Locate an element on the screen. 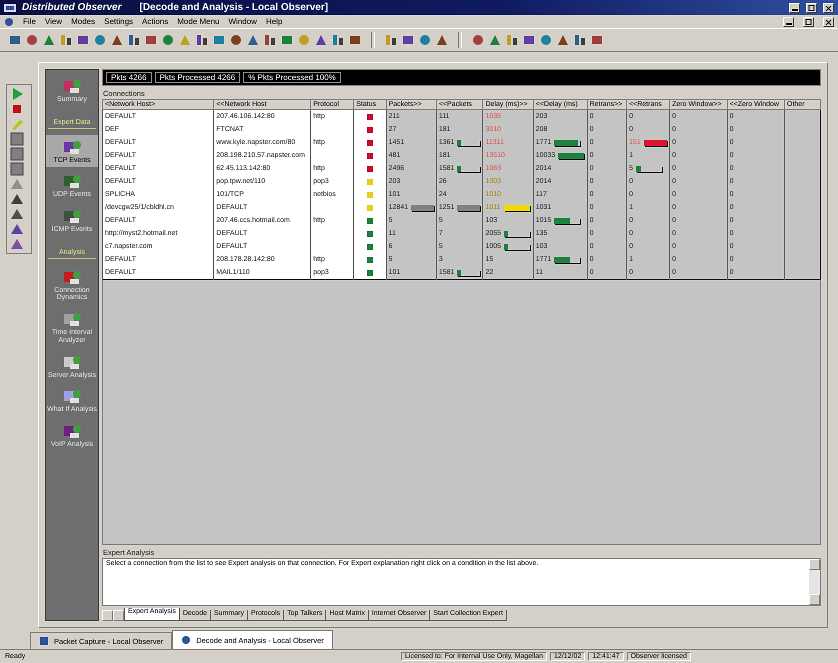  scroll-right-button is located at coordinates (118, 615).